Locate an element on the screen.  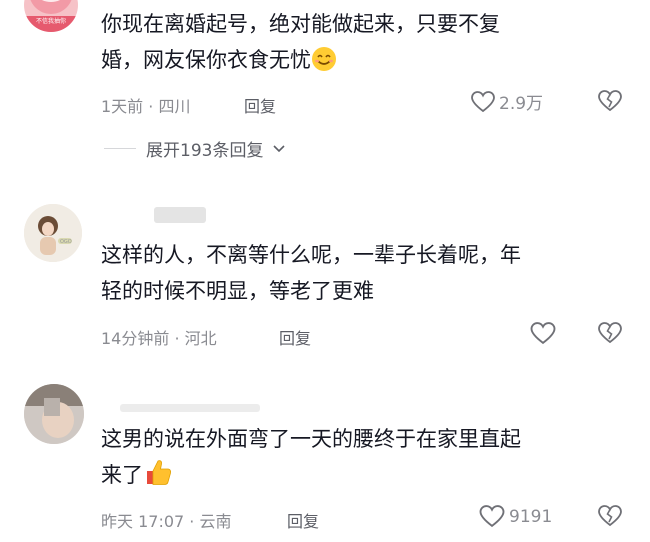
comment-text: 你现在离婚起号，绝对能做起来，只要不复 婚，网友保你衣食无忧 is located at coordinates (361, 44).